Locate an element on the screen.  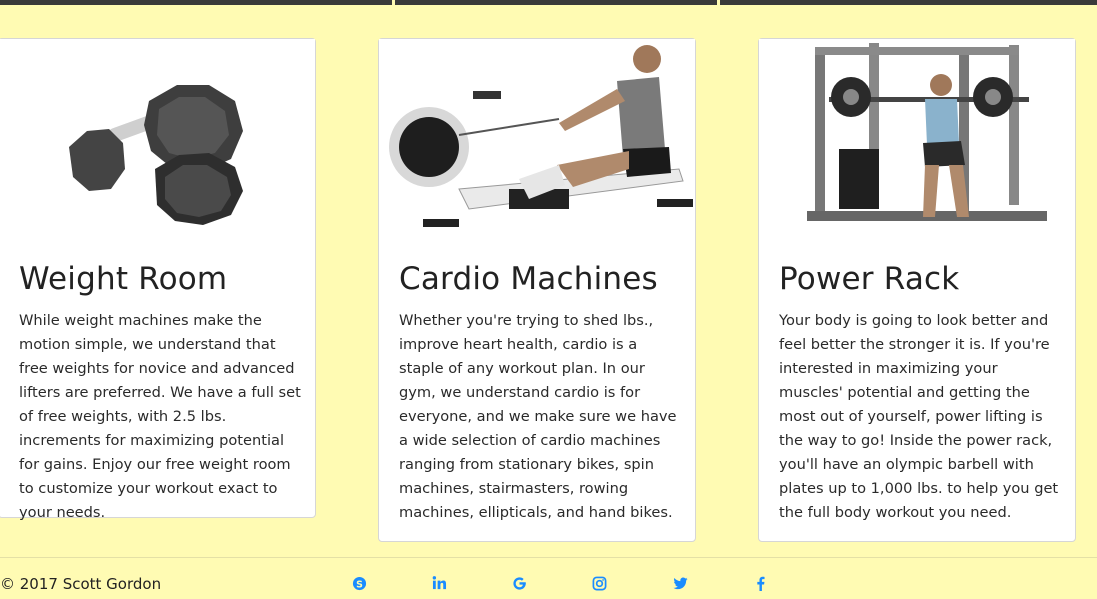
card-title: Power Rack is located at coordinates (869, 279).